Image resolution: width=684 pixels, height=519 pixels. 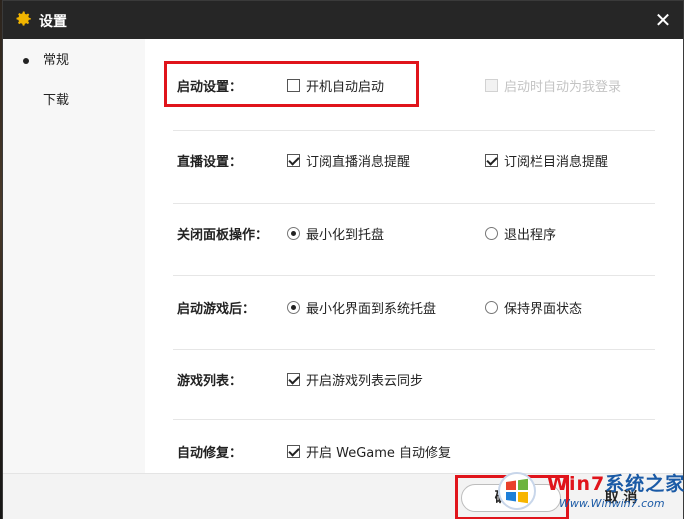 What do you see at coordinates (414, 233) in the screenshot?
I see `close-panel-row: 关闭面板操作： 最小化到托盘 退出程序` at bounding box center [414, 233].